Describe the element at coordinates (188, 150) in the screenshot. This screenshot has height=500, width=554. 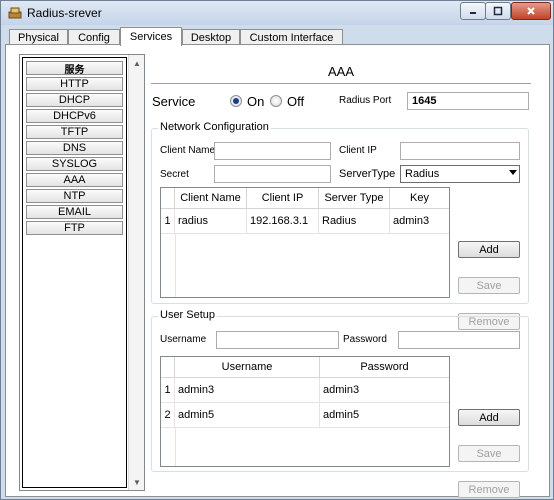
I see `client-name-label: Client Name` at that location.